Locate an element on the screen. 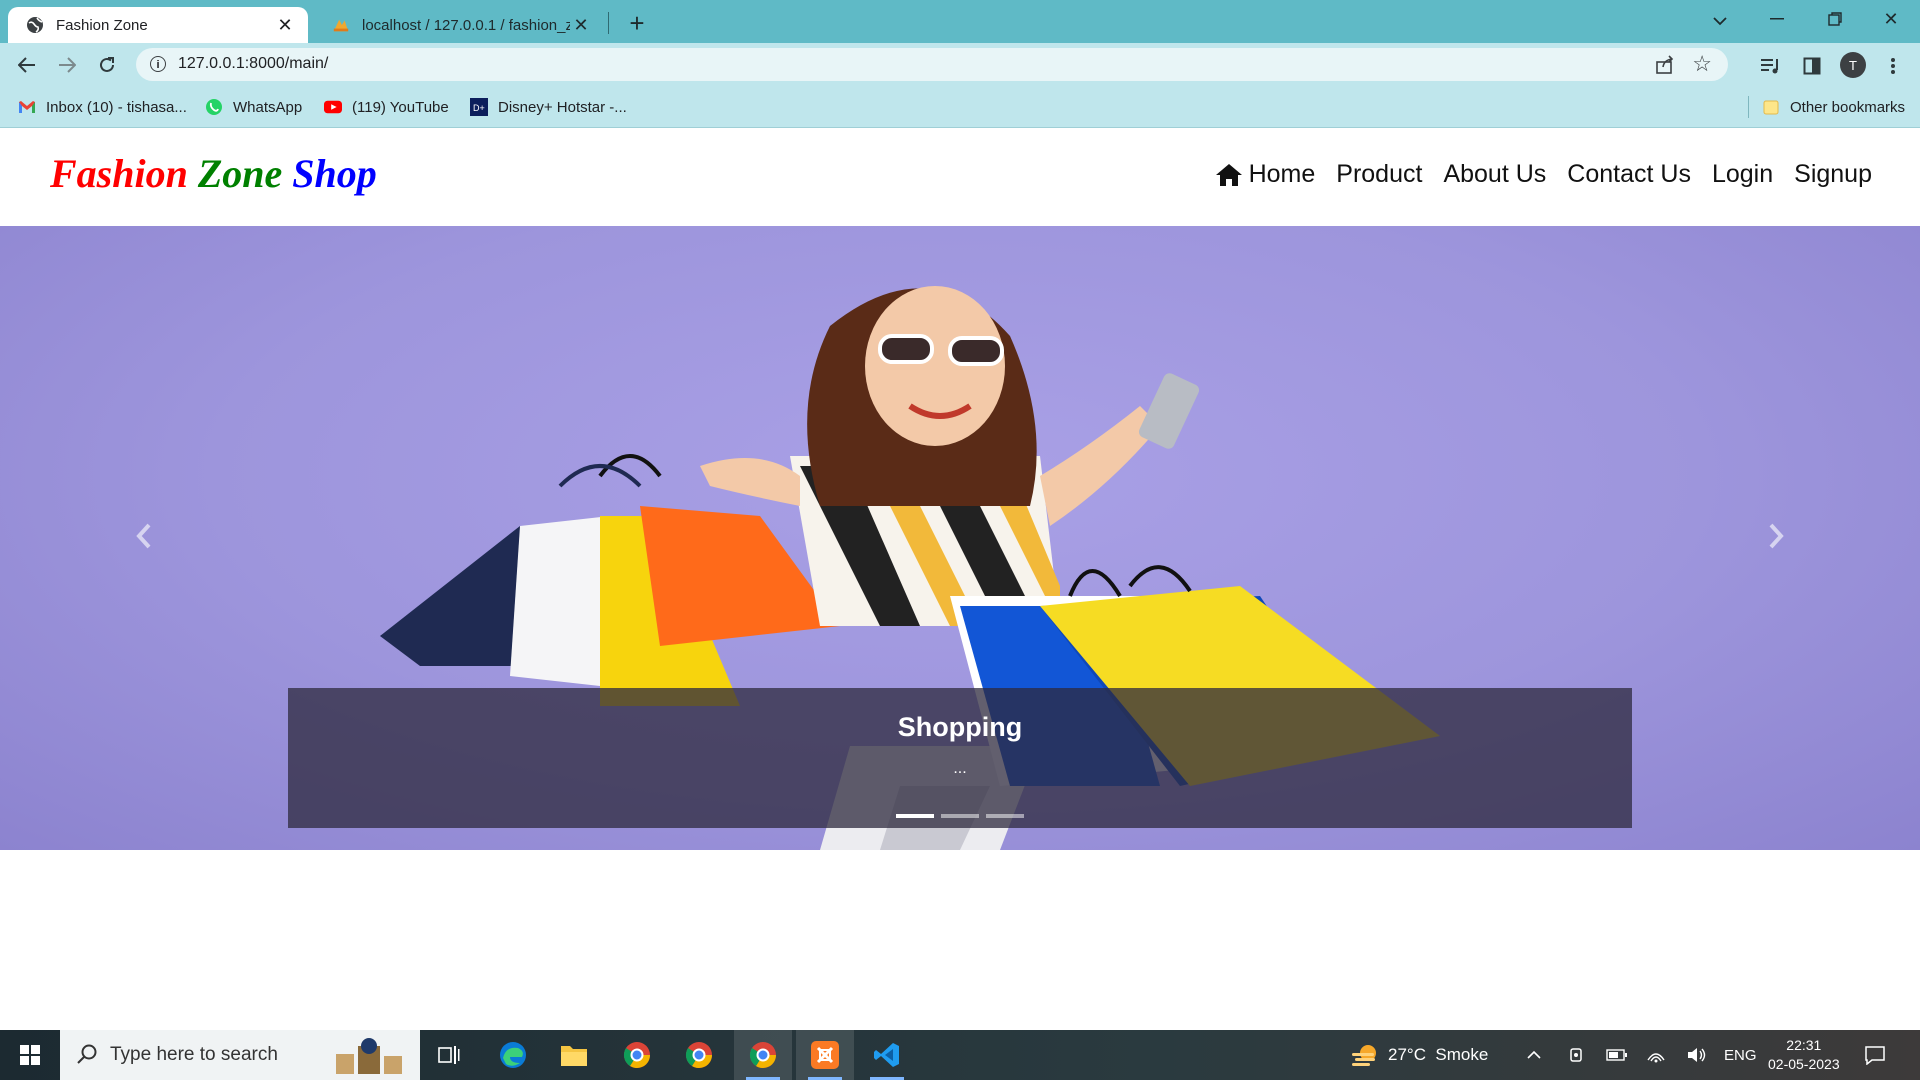  carousel-prev-chevron-icon is located at coordinates (144, 536).